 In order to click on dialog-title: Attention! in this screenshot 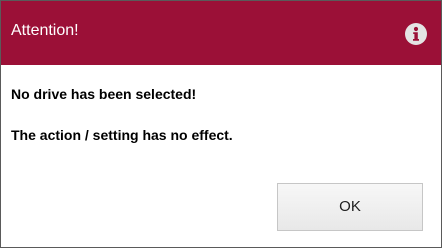, I will do `click(45, 30)`.